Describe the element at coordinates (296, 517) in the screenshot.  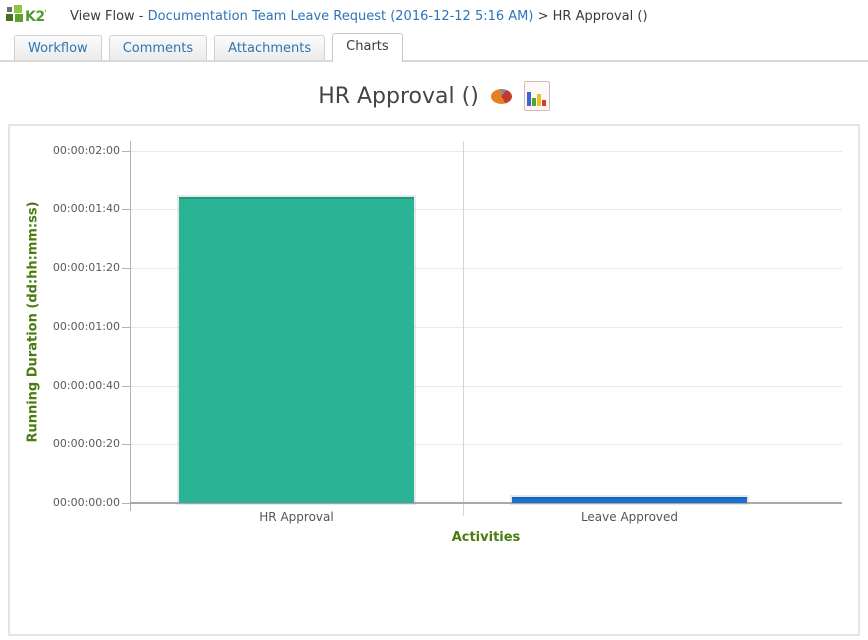
I see `x-category-label-hr-approval: HR Approval` at that location.